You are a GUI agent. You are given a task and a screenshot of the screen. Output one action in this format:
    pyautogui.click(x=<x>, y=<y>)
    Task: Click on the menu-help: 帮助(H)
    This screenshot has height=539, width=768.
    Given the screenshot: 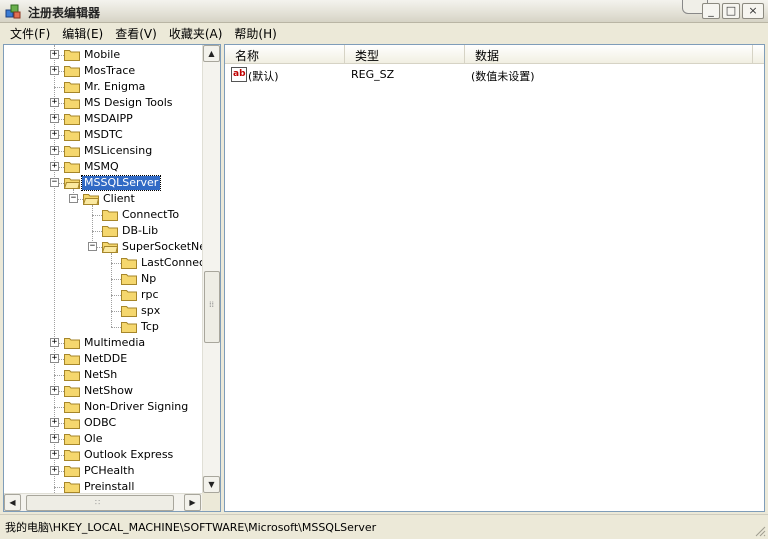 What is the action you would take?
    pyautogui.click(x=255, y=32)
    